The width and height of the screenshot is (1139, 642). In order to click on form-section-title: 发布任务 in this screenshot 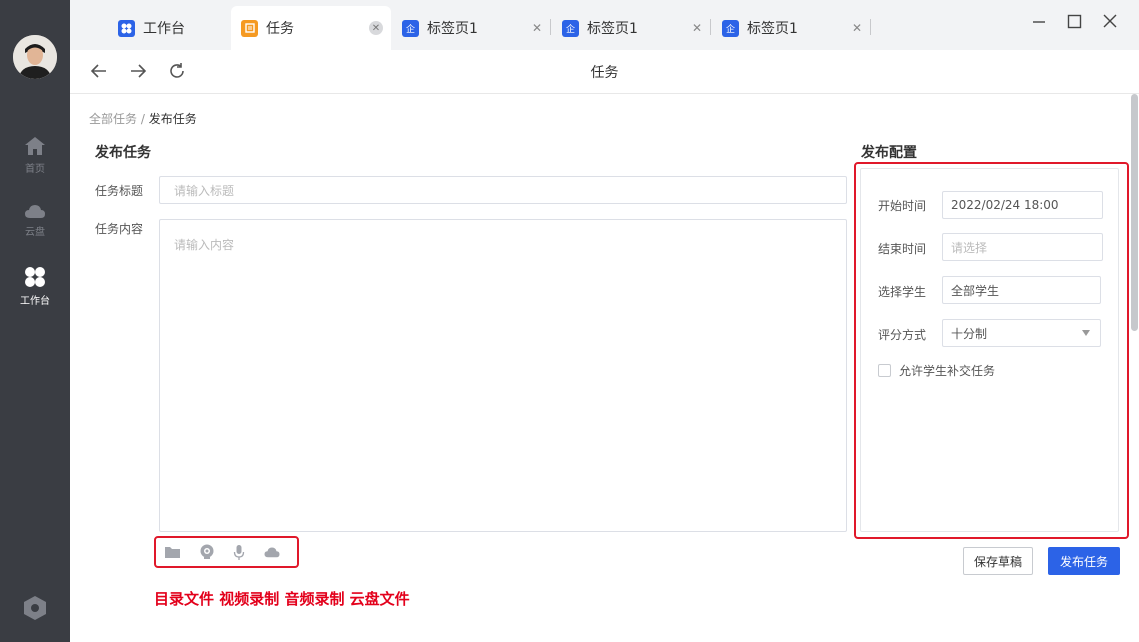, I will do `click(123, 153)`.